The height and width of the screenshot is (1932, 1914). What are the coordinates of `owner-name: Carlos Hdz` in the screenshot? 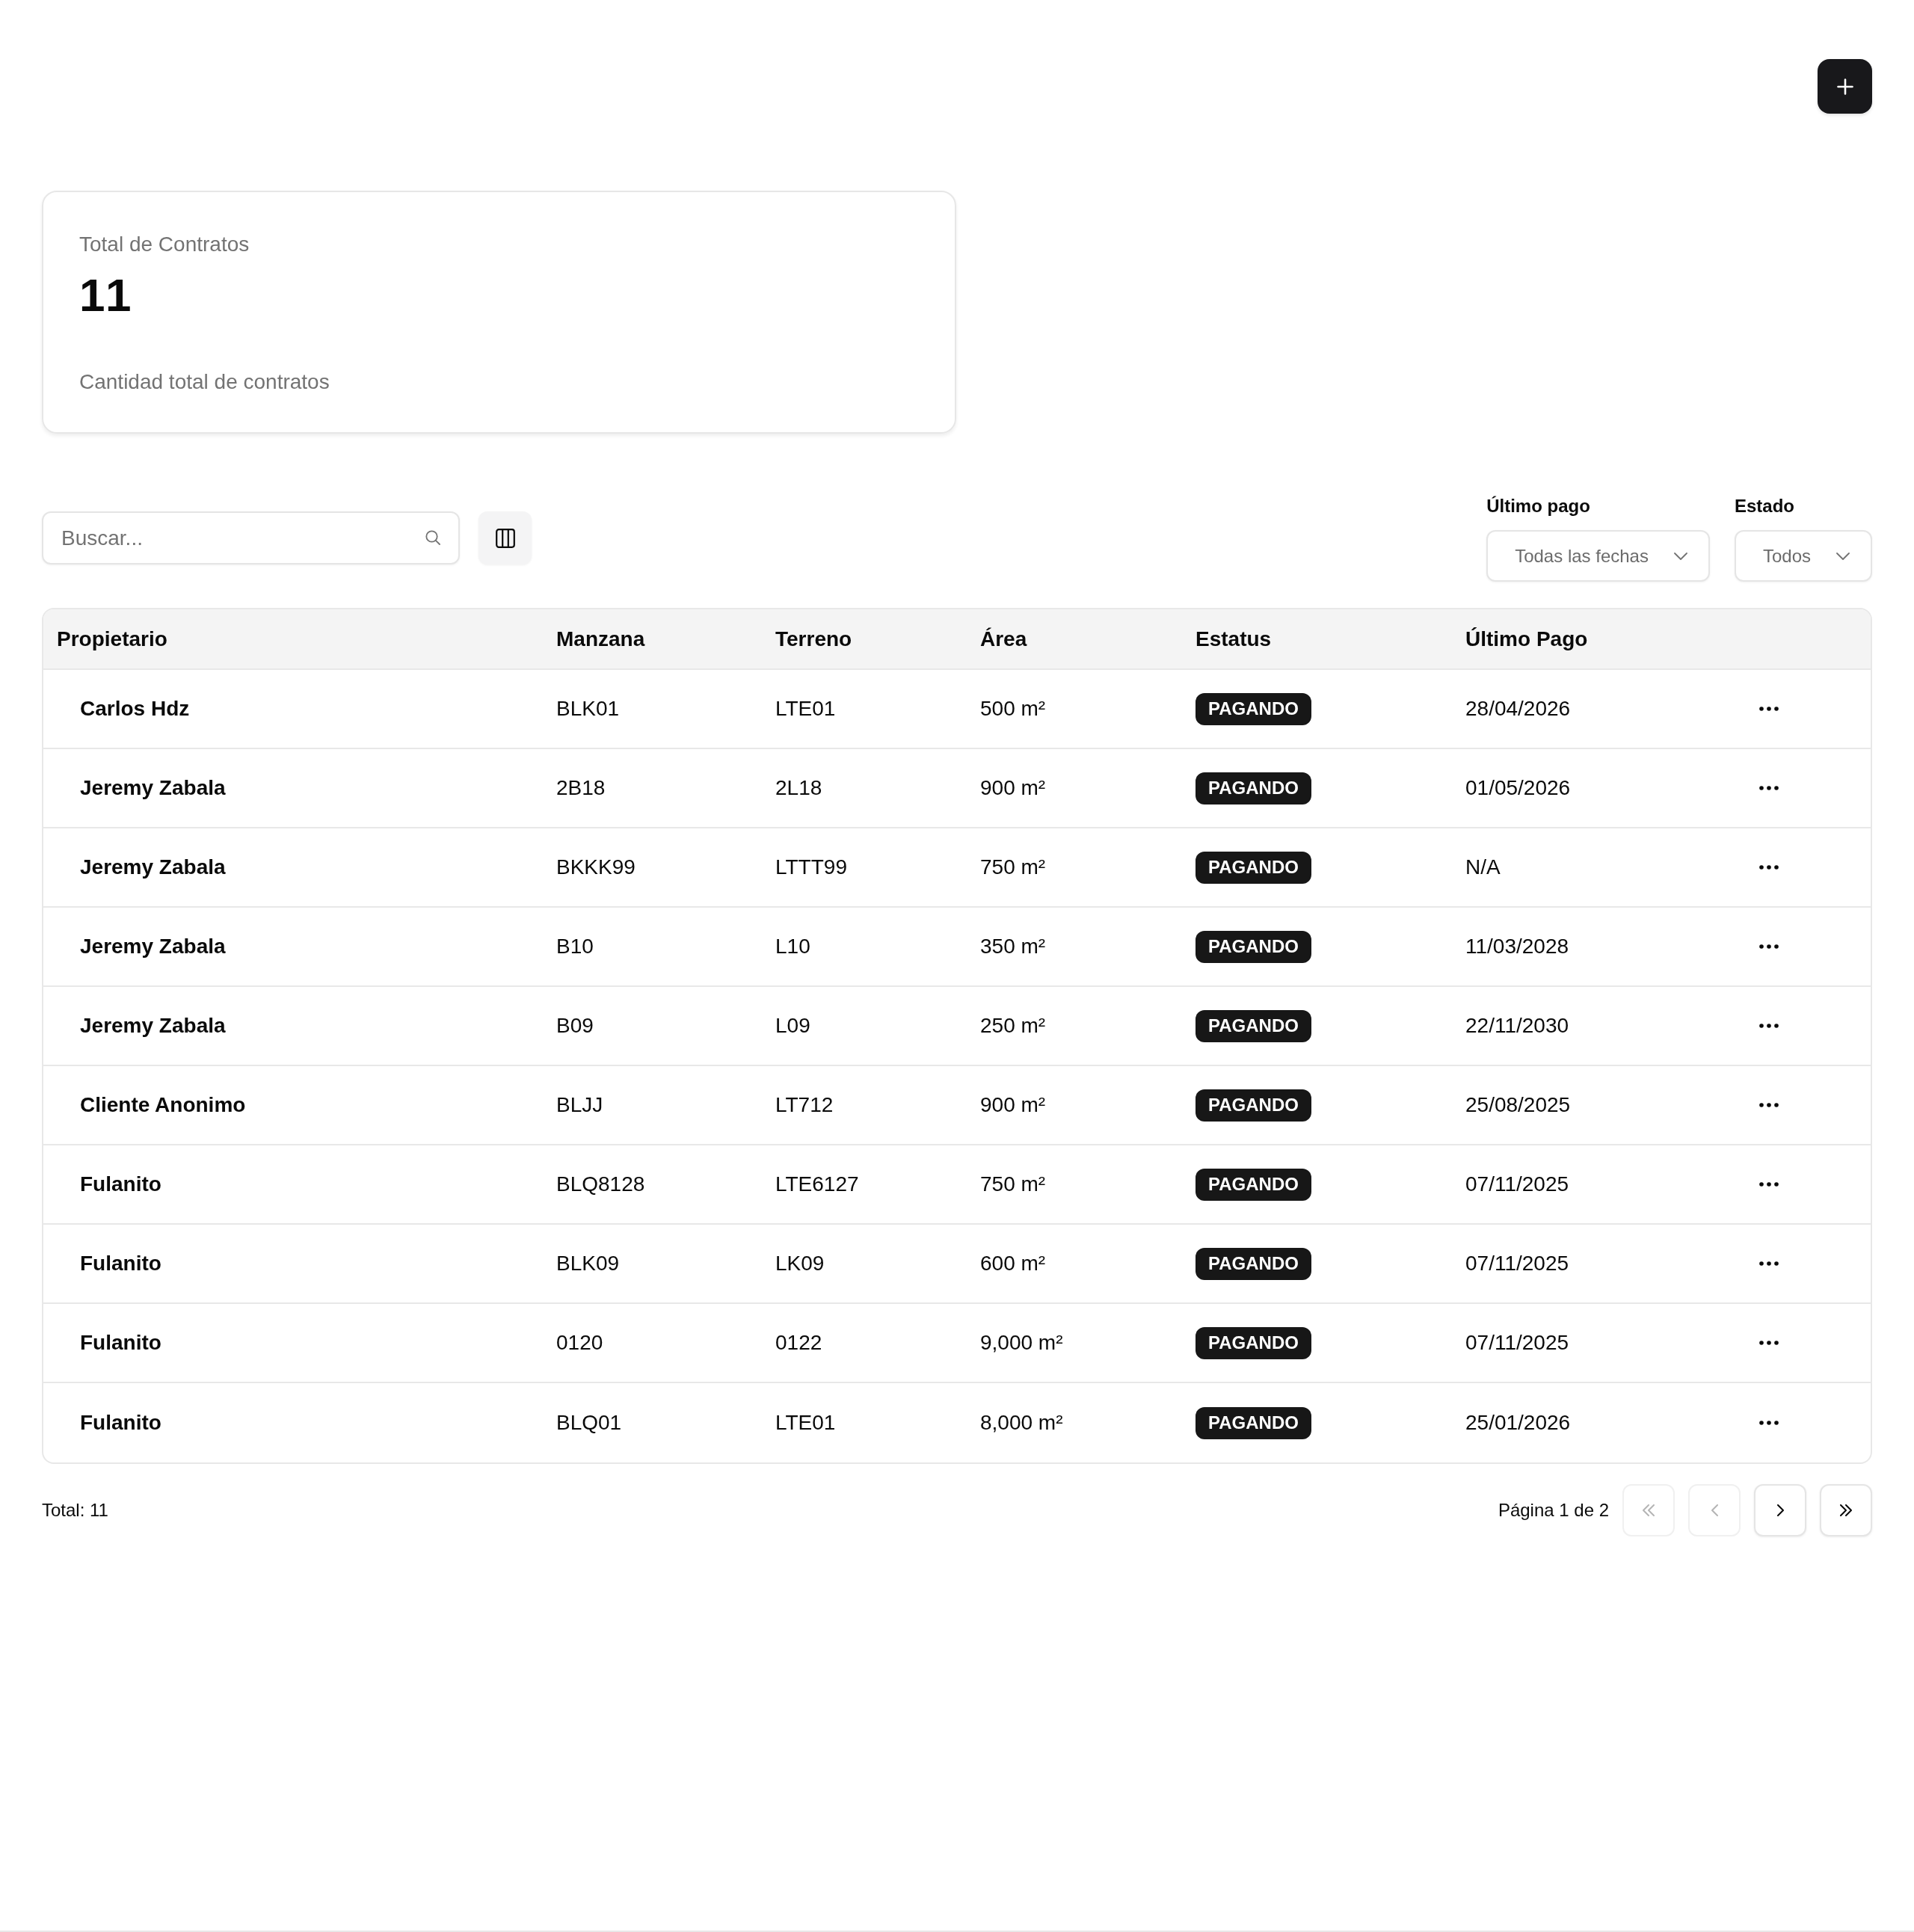 It's located at (135, 708).